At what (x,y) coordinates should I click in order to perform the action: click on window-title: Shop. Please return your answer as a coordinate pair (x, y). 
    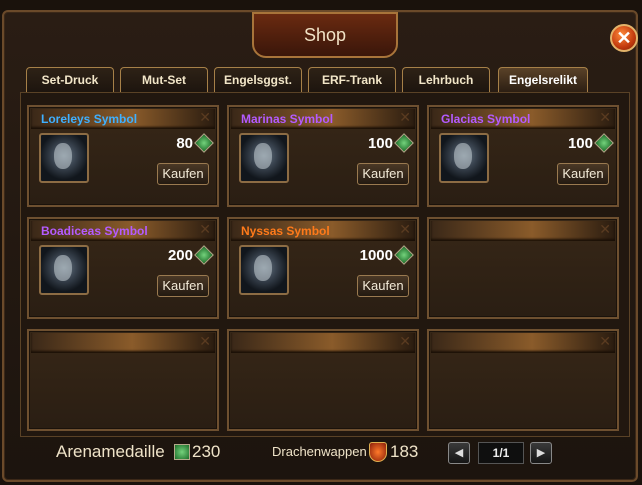
    Looking at the image, I should click on (325, 35).